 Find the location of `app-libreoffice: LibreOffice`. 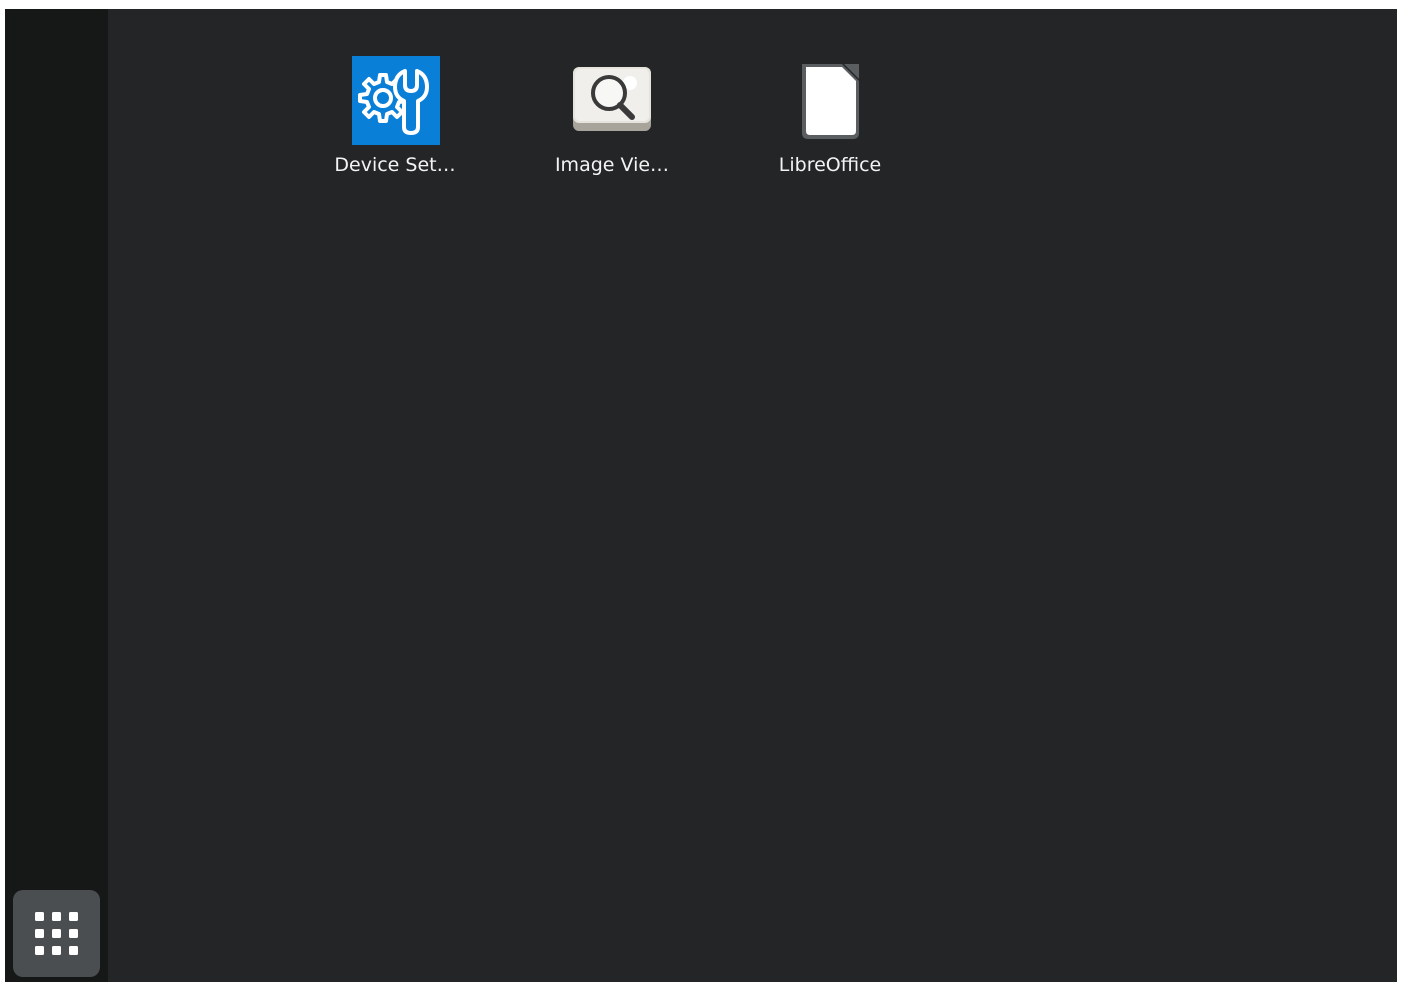

app-libreoffice: LibreOffice is located at coordinates (830, 123).